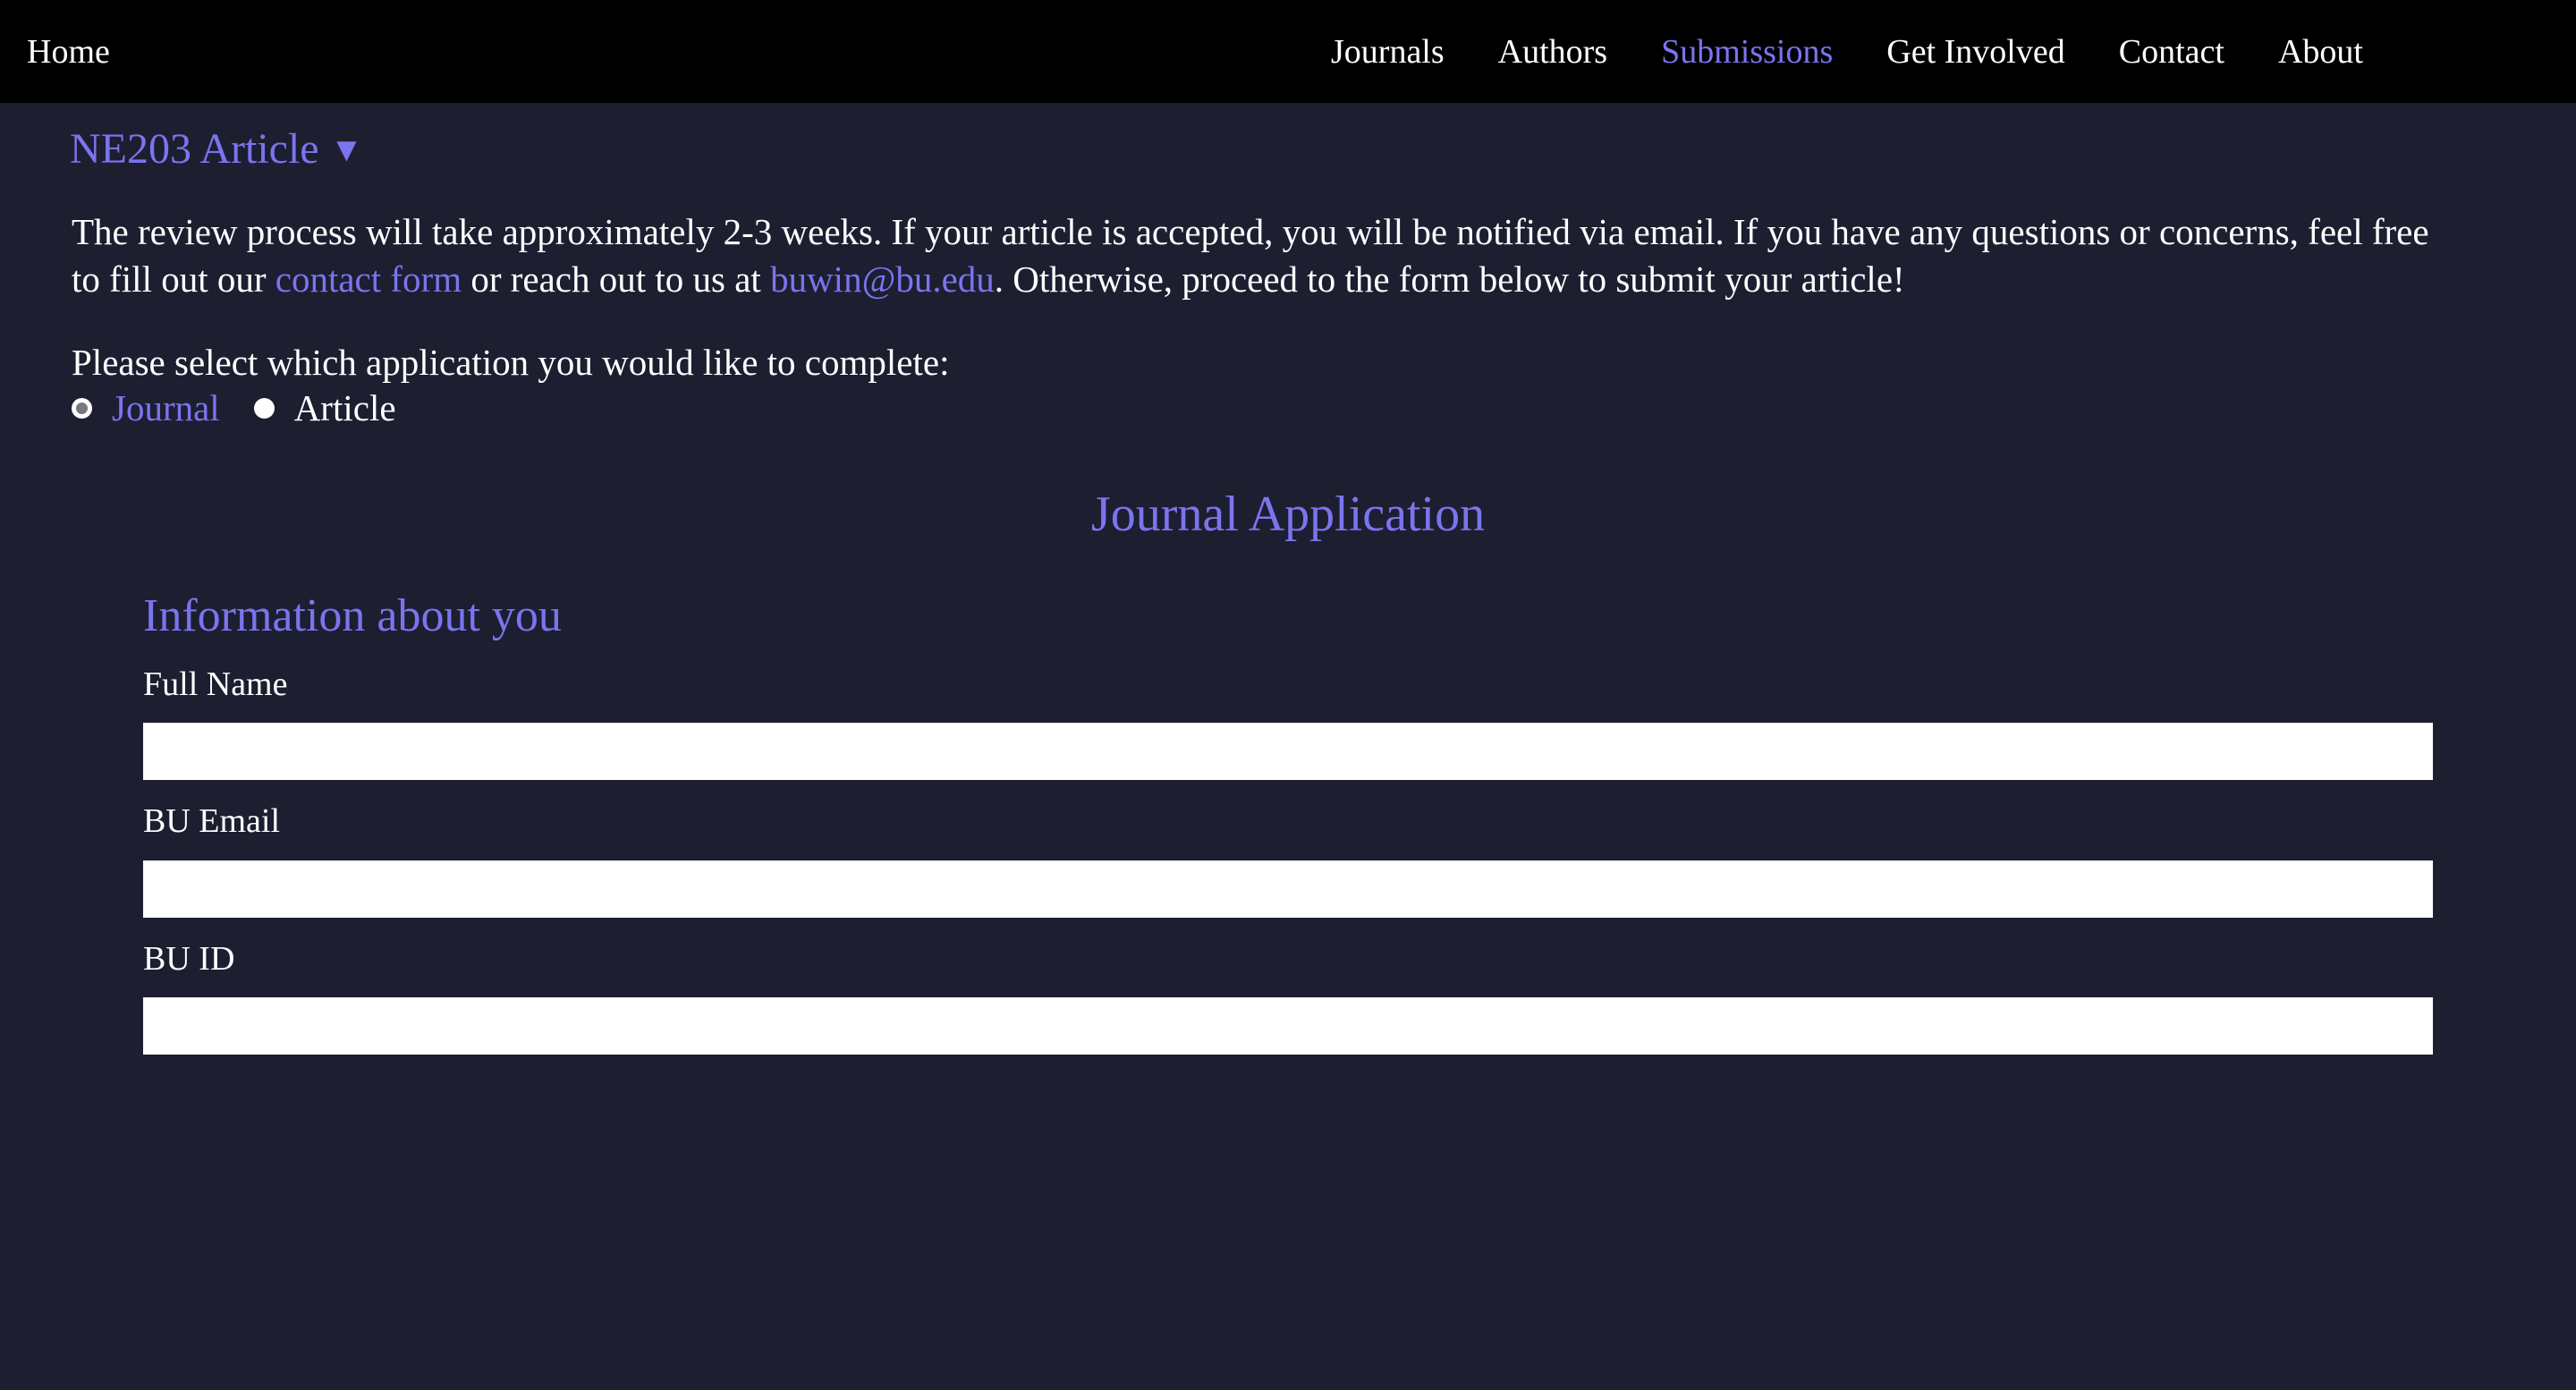  I want to click on nav-link-home: Home, so click(68, 52).